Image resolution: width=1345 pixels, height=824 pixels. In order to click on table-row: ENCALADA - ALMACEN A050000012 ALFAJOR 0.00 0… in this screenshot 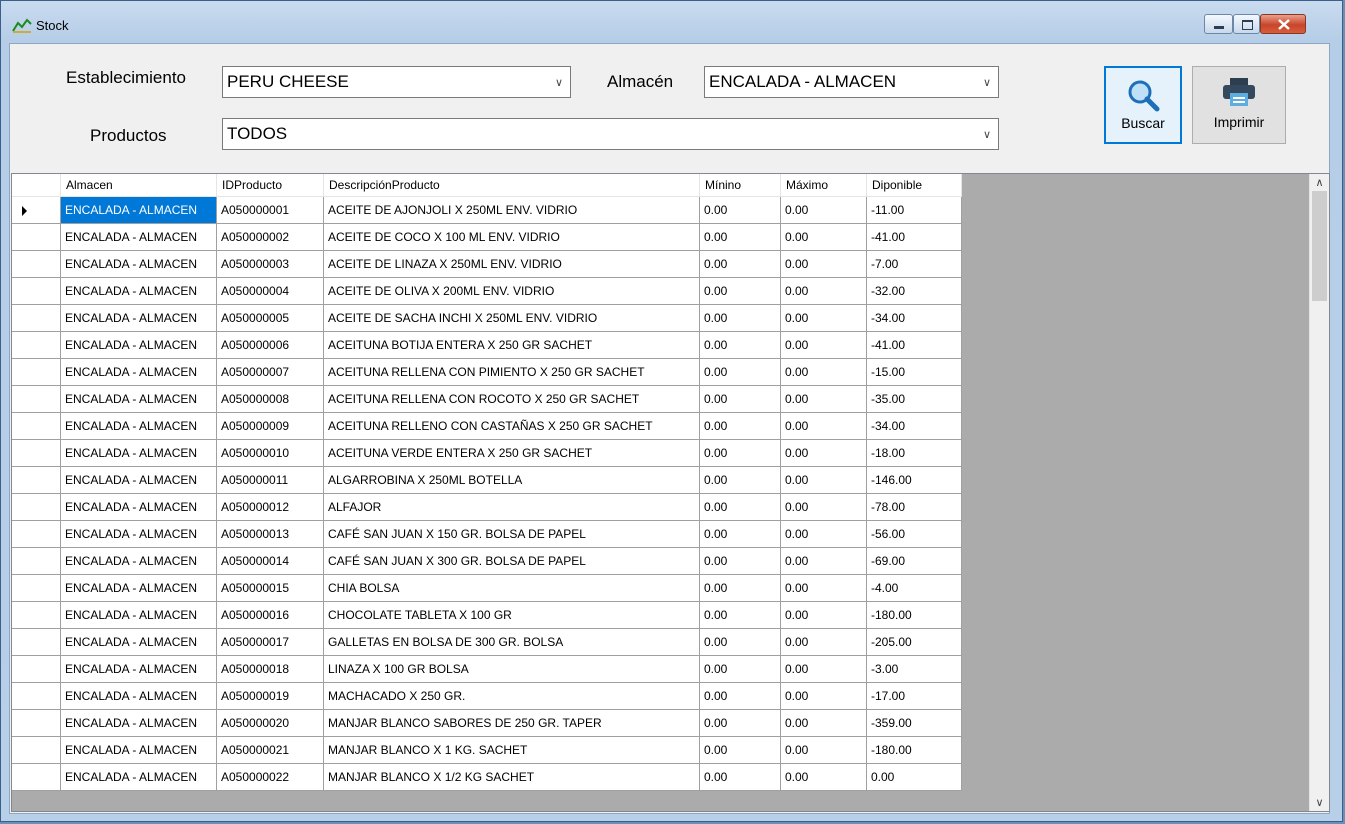, I will do `click(487, 507)`.